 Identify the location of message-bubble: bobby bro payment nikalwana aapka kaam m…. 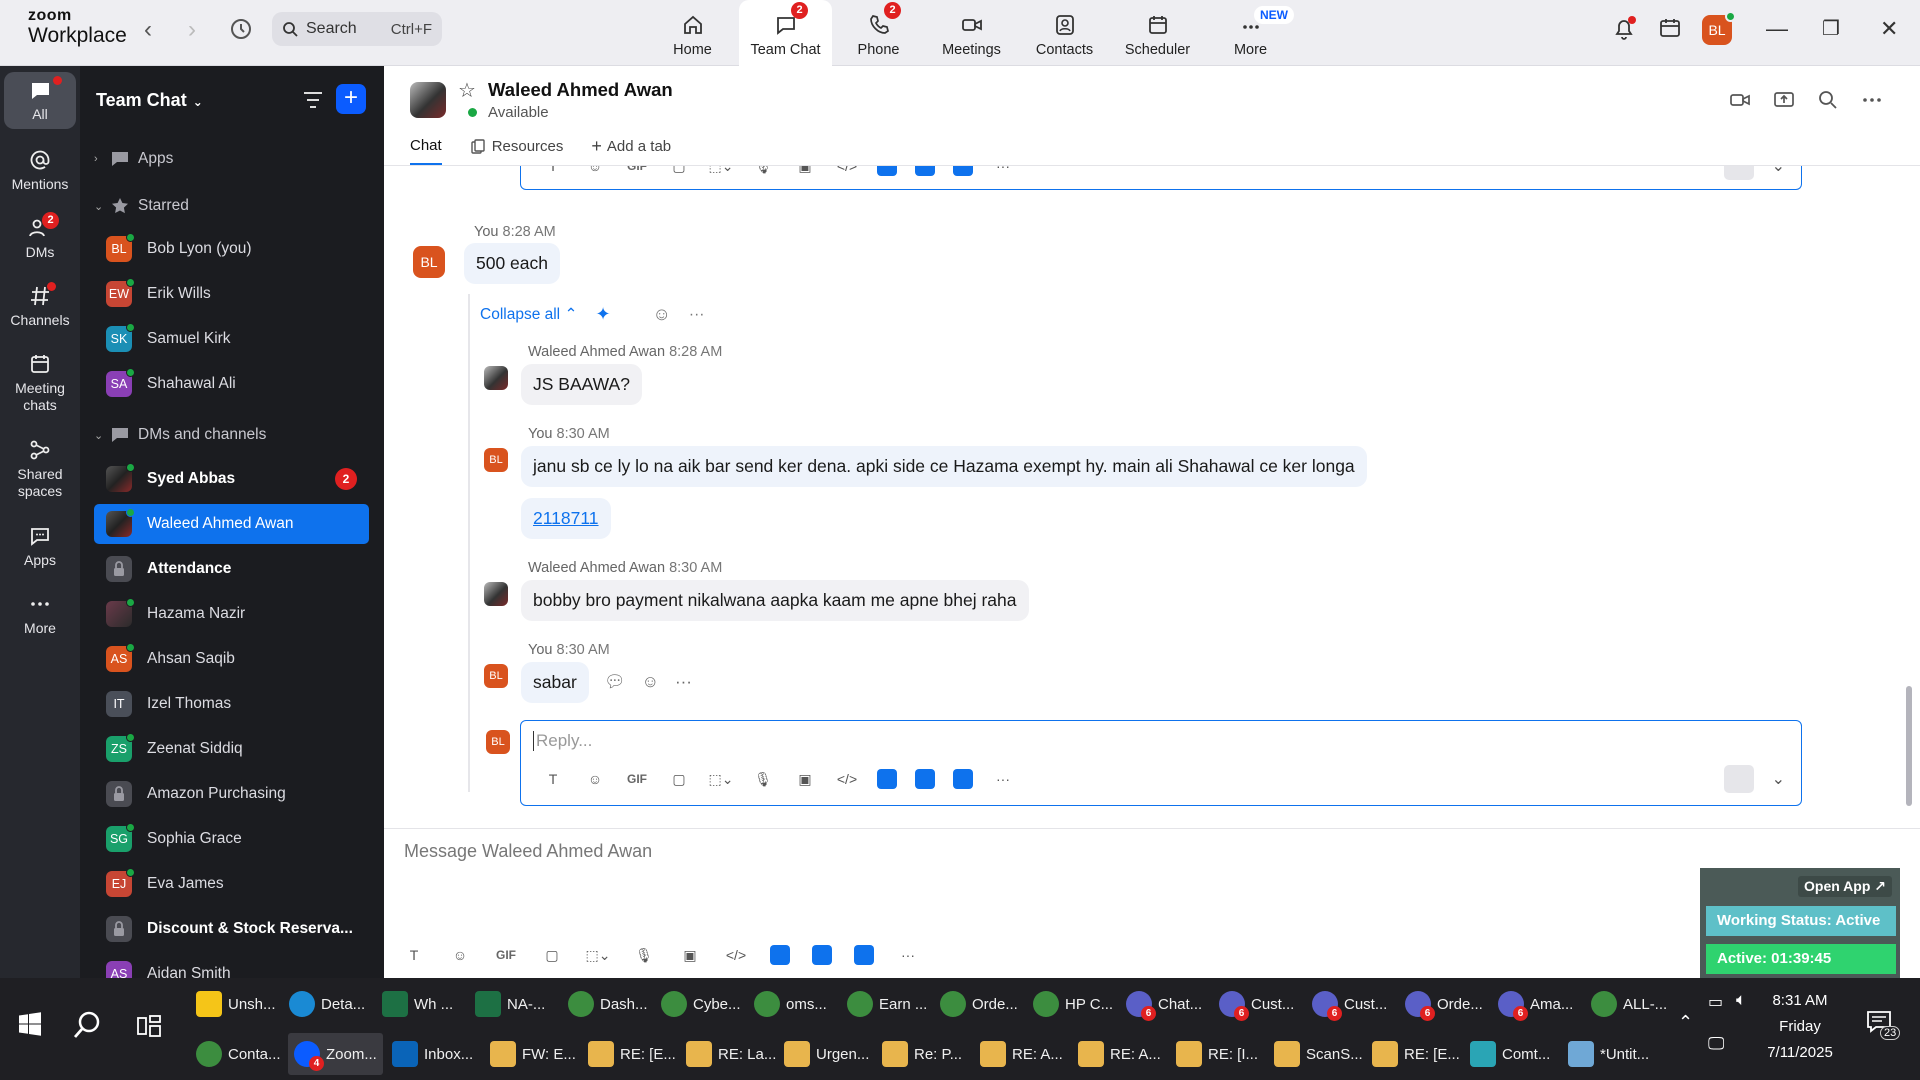
(775, 600).